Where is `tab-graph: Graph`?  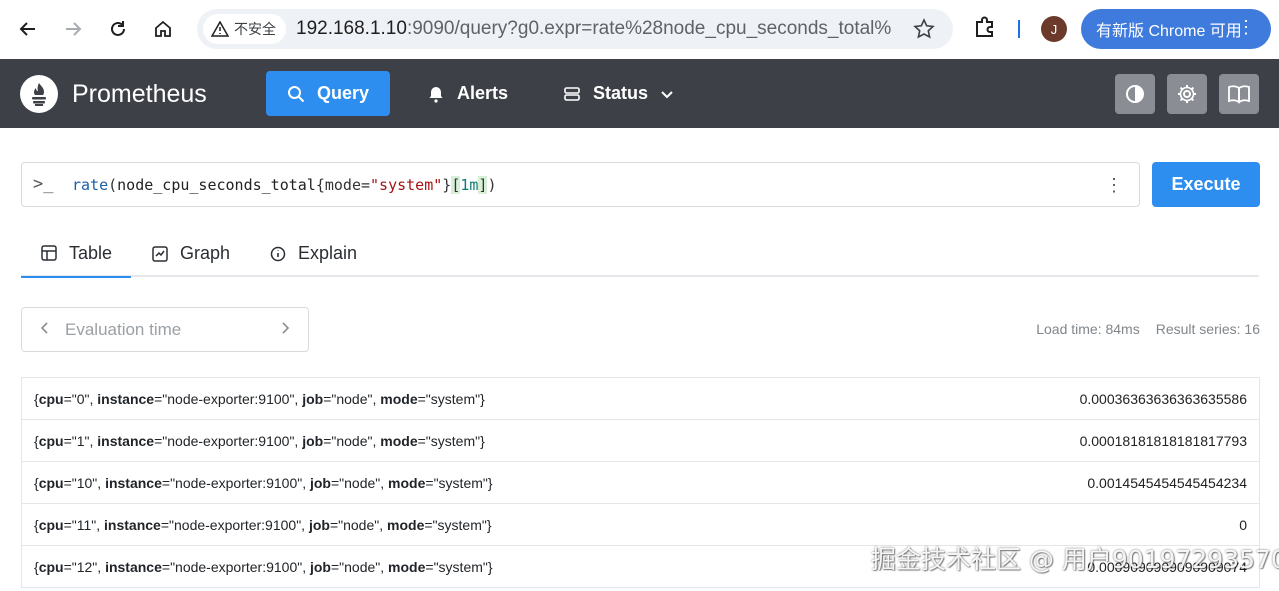
tab-graph: Graph is located at coordinates (191, 253).